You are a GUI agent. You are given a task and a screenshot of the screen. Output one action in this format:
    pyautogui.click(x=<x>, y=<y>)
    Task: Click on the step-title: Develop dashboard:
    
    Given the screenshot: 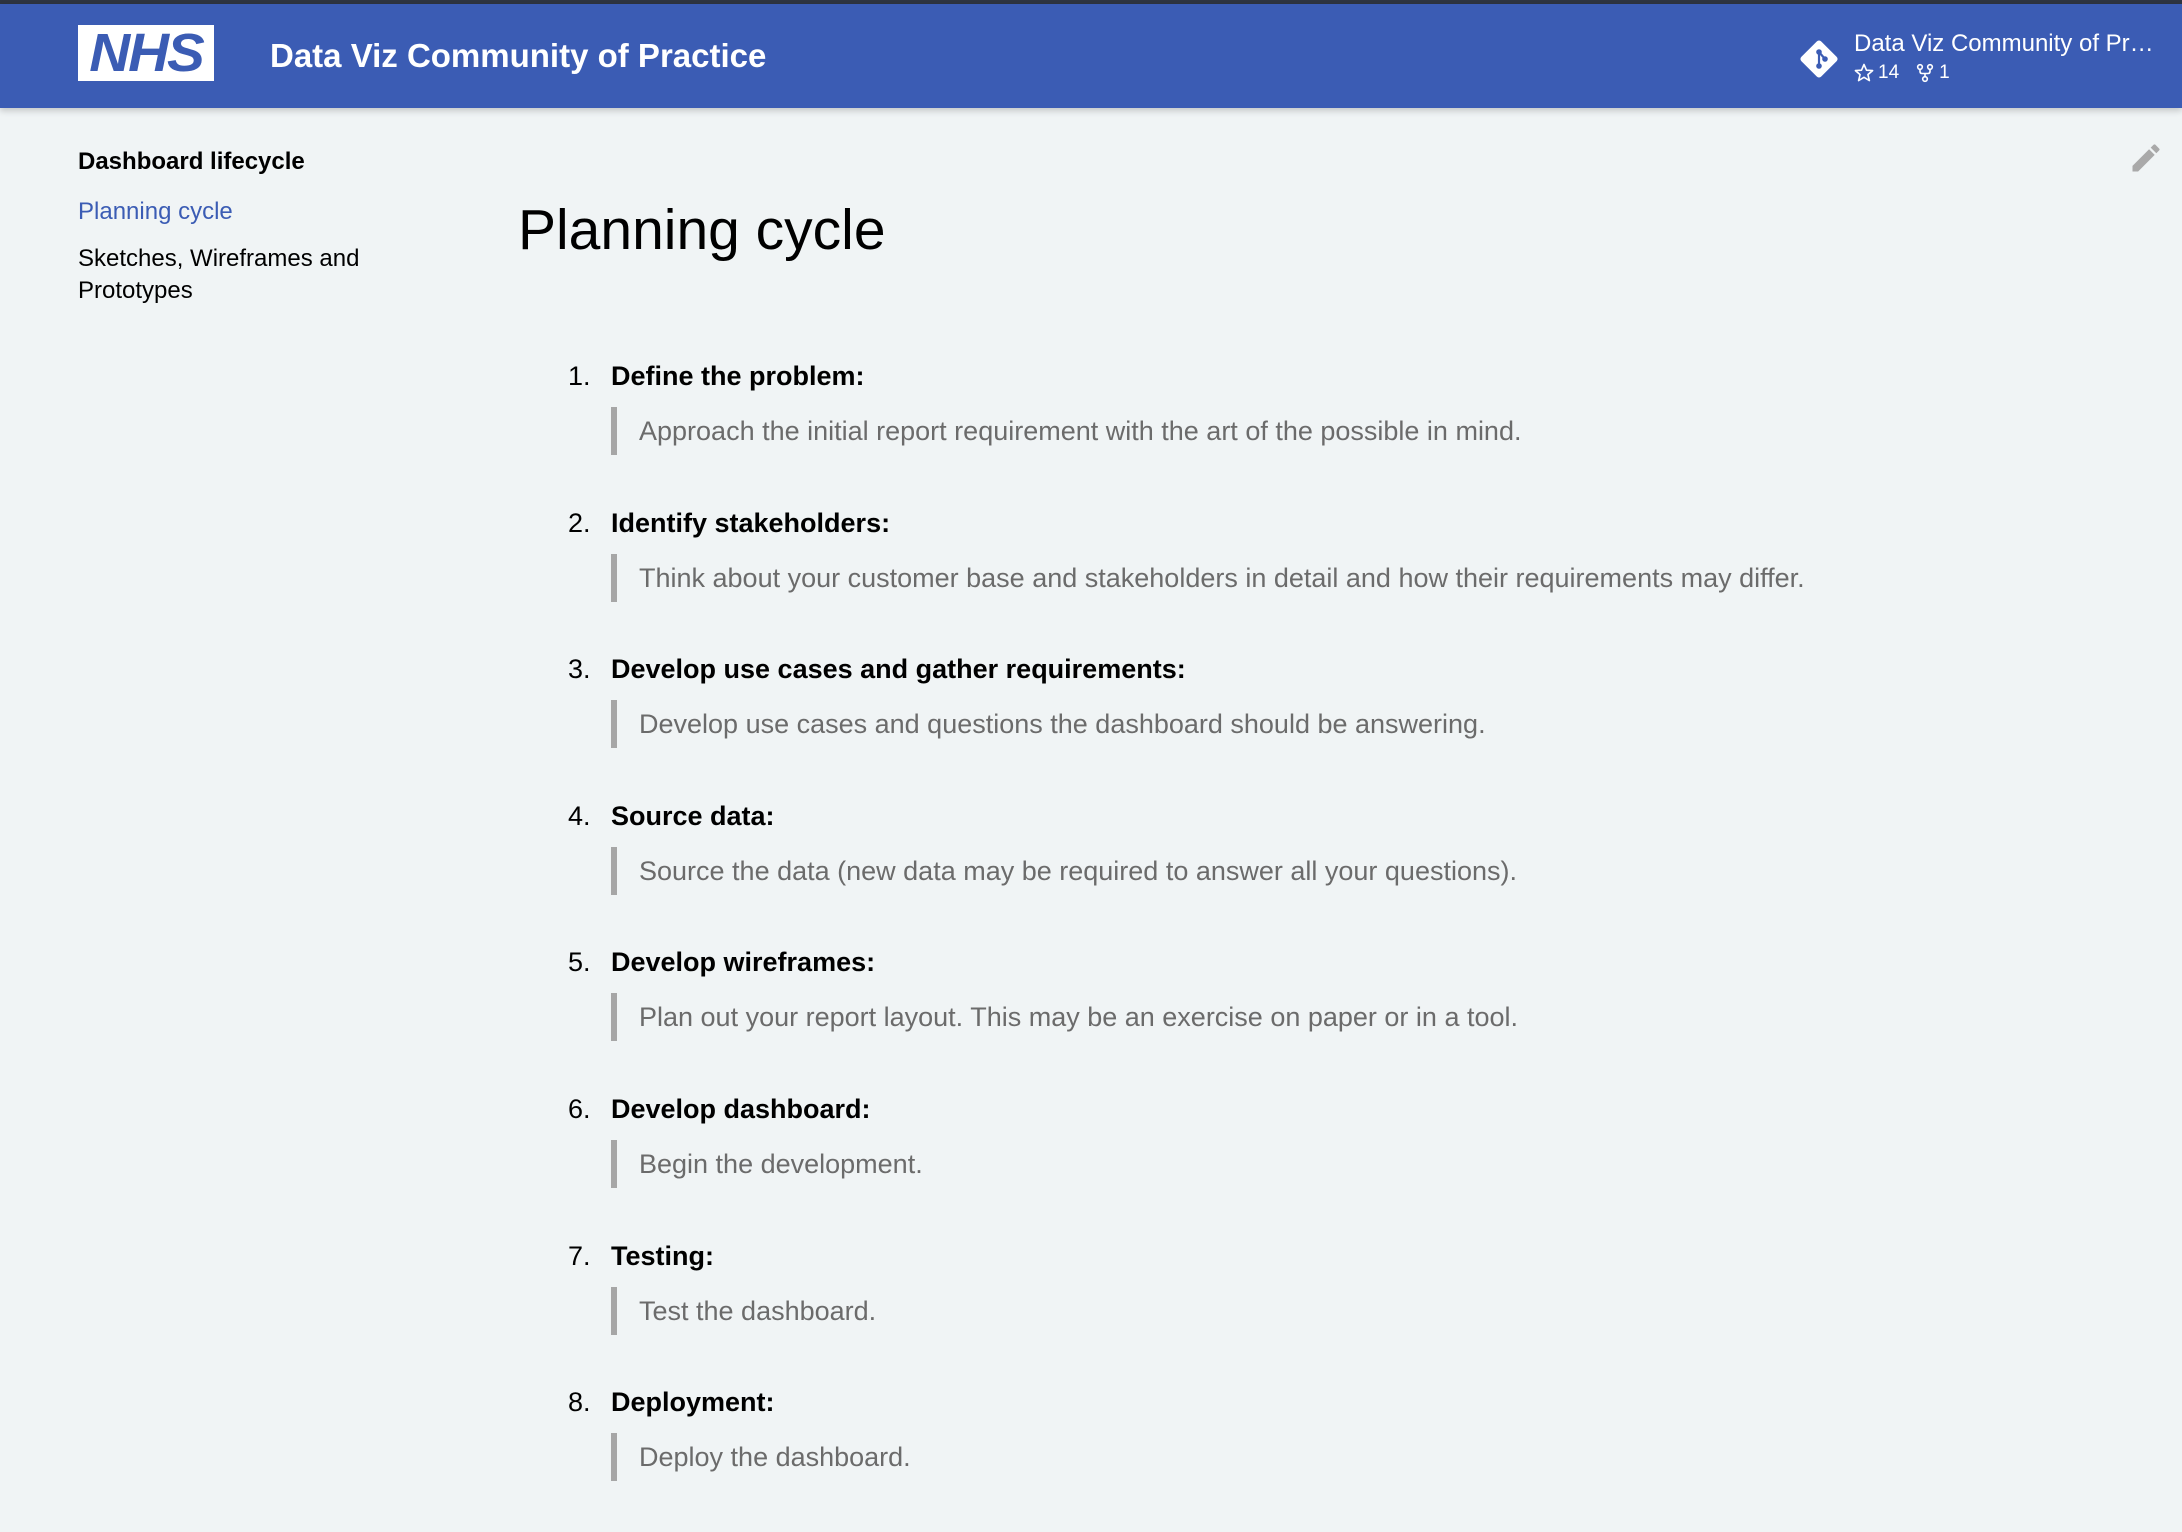 What is the action you would take?
    pyautogui.click(x=741, y=1108)
    